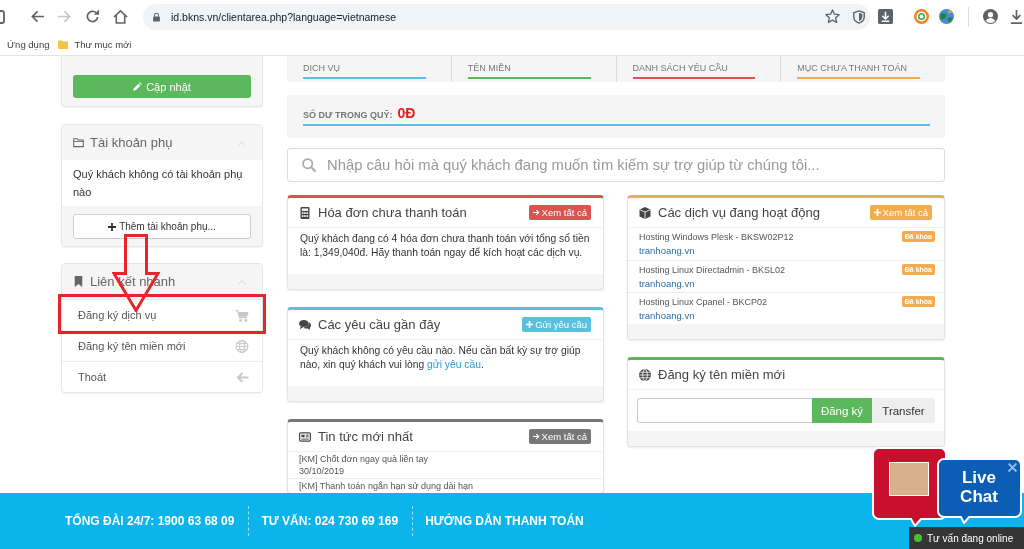 The image size is (1024, 549). Describe the element at coordinates (156, 16) in the screenshot. I see `lock-icon` at that location.